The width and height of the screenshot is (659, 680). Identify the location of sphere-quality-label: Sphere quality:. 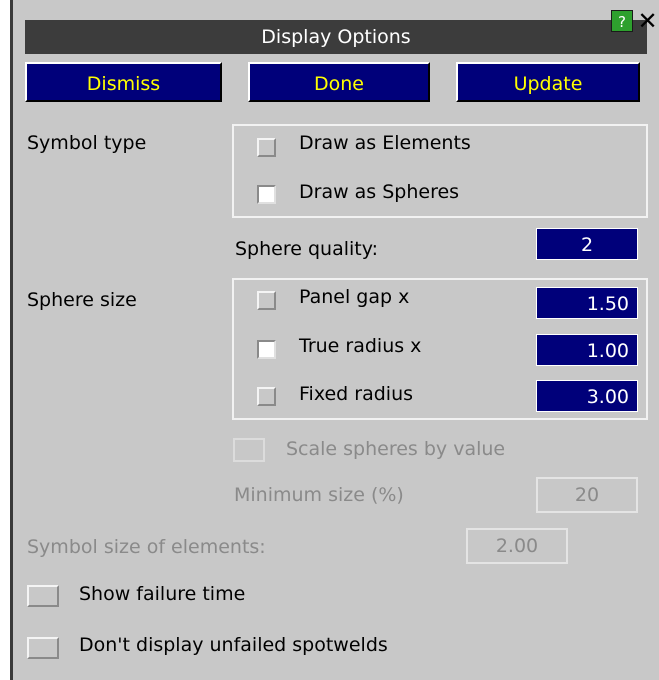
(306, 249).